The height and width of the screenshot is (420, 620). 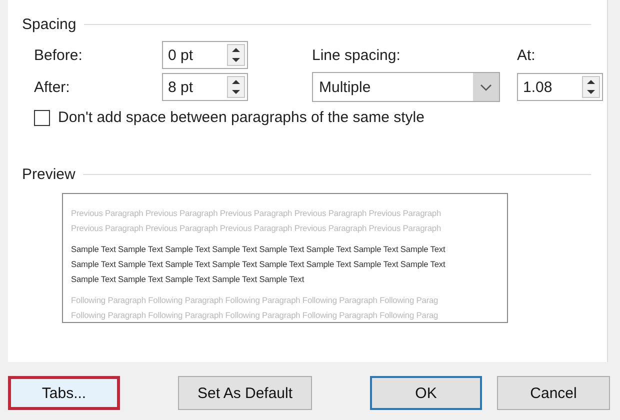 I want to click on spin-field: 1.08, so click(x=560, y=87).